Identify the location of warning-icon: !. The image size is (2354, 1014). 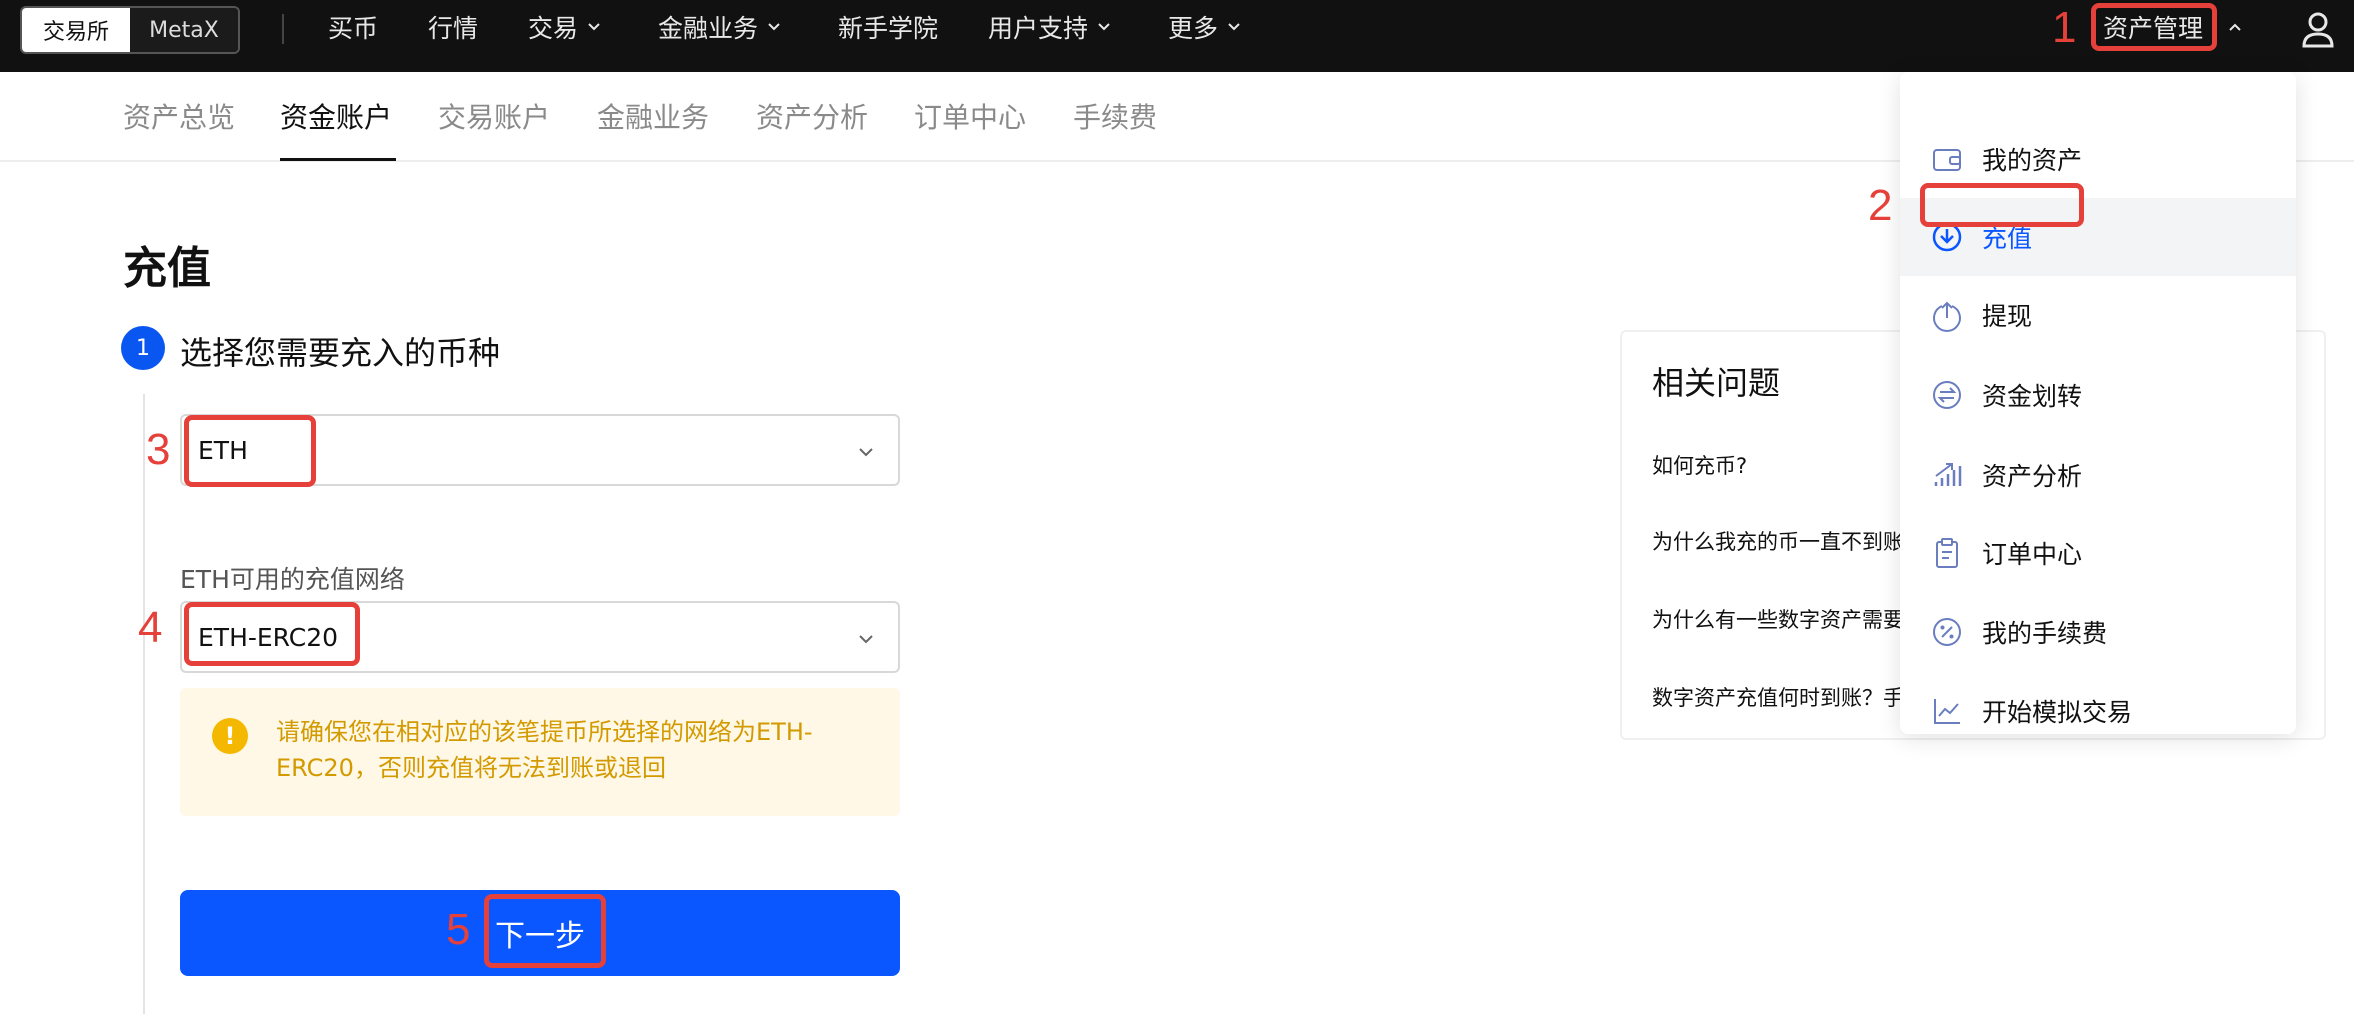
(230, 736).